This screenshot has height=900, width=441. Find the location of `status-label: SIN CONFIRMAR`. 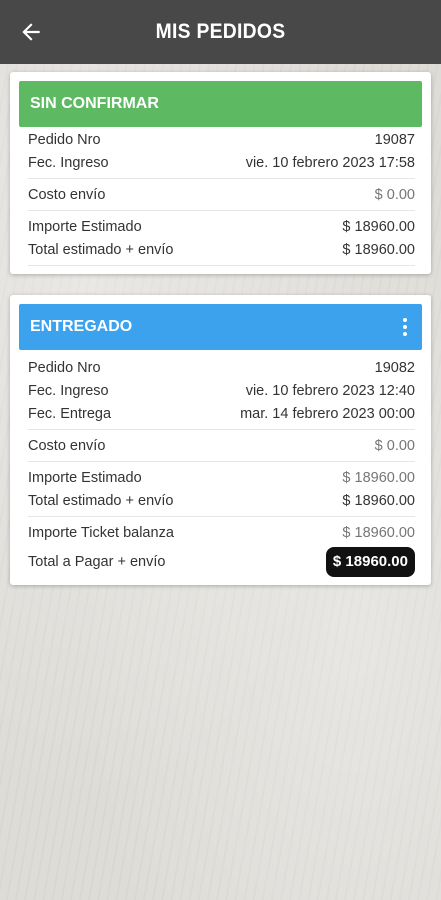

status-label: SIN CONFIRMAR is located at coordinates (94, 103).